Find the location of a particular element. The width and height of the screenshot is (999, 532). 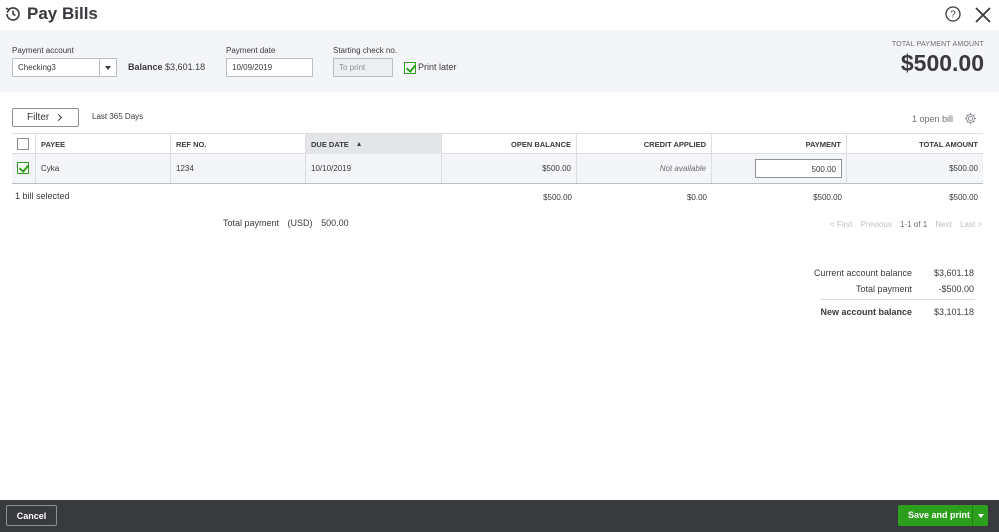

help-icon: ? is located at coordinates (953, 14).